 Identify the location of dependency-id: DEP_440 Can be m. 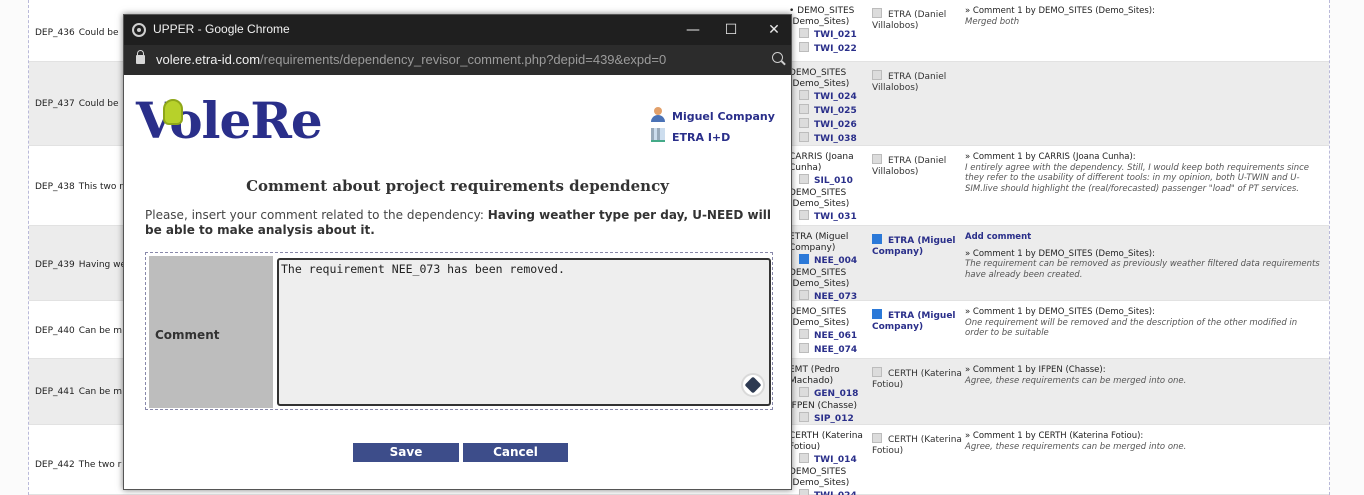
(78, 331).